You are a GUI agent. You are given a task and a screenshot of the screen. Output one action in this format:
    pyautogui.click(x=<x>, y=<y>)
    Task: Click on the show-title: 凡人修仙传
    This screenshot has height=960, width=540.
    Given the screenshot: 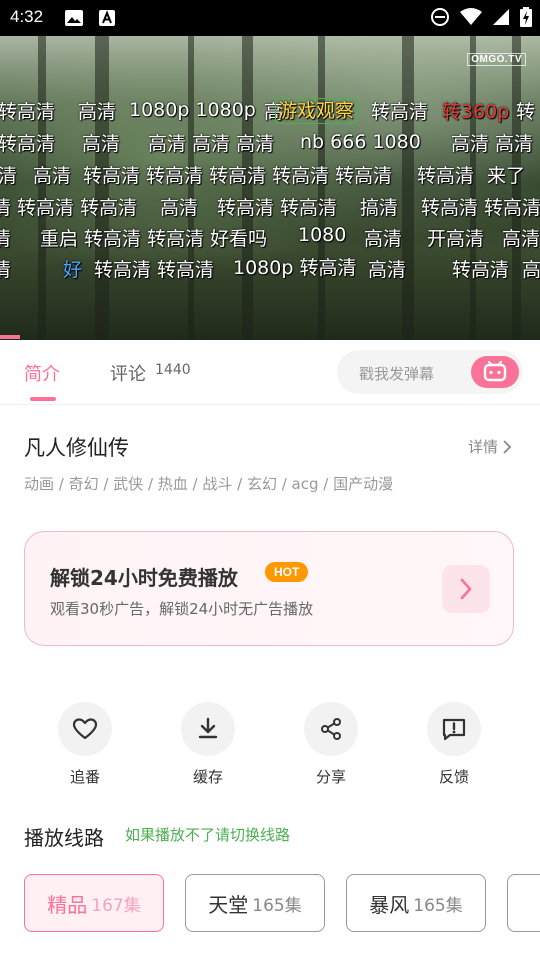 What is the action you would take?
    pyautogui.click(x=76, y=448)
    